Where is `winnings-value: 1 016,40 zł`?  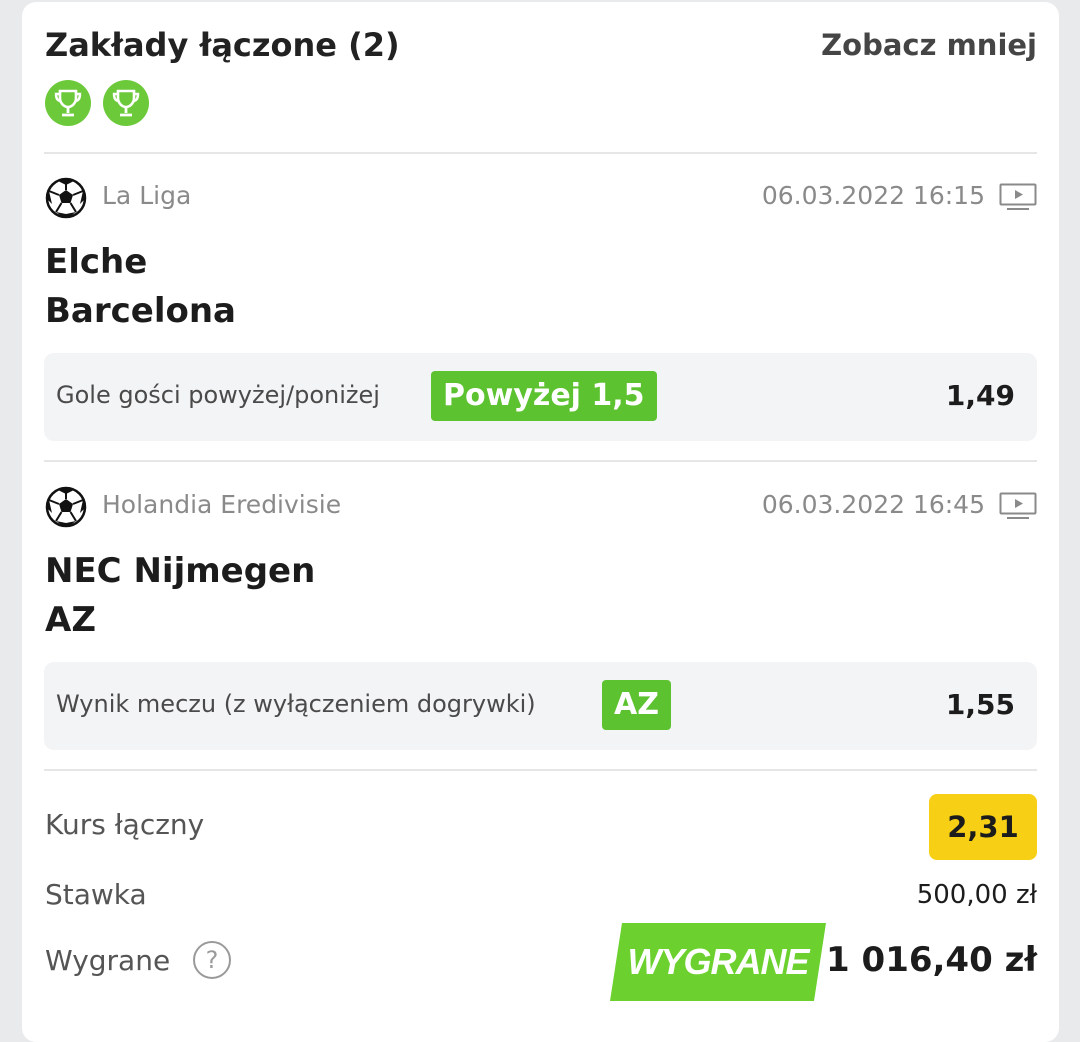
winnings-value: 1 016,40 zł is located at coordinates (931, 960).